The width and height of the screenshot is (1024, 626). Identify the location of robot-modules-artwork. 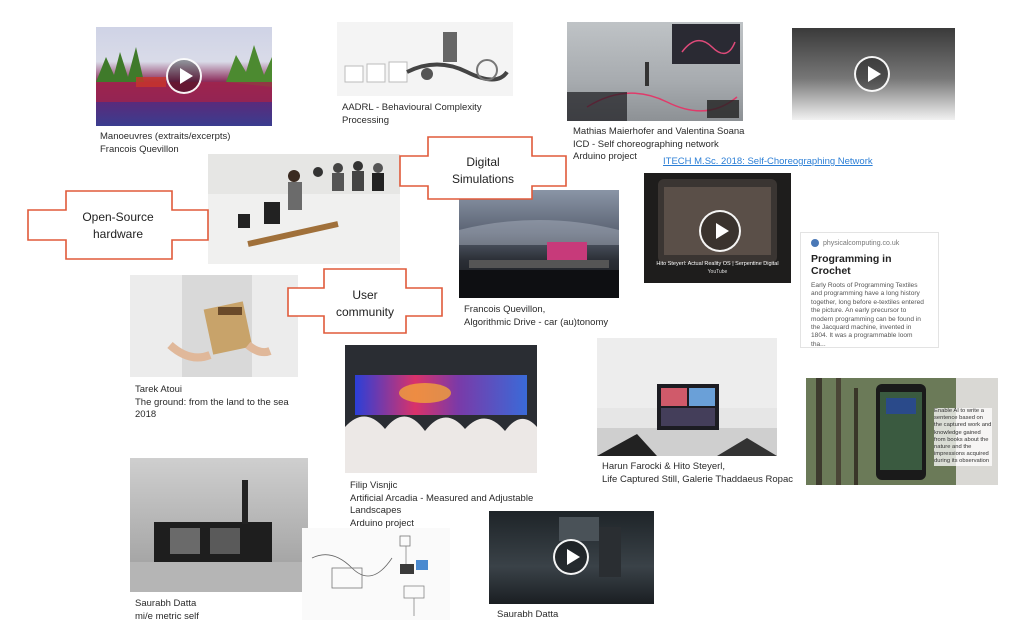
(426, 57).